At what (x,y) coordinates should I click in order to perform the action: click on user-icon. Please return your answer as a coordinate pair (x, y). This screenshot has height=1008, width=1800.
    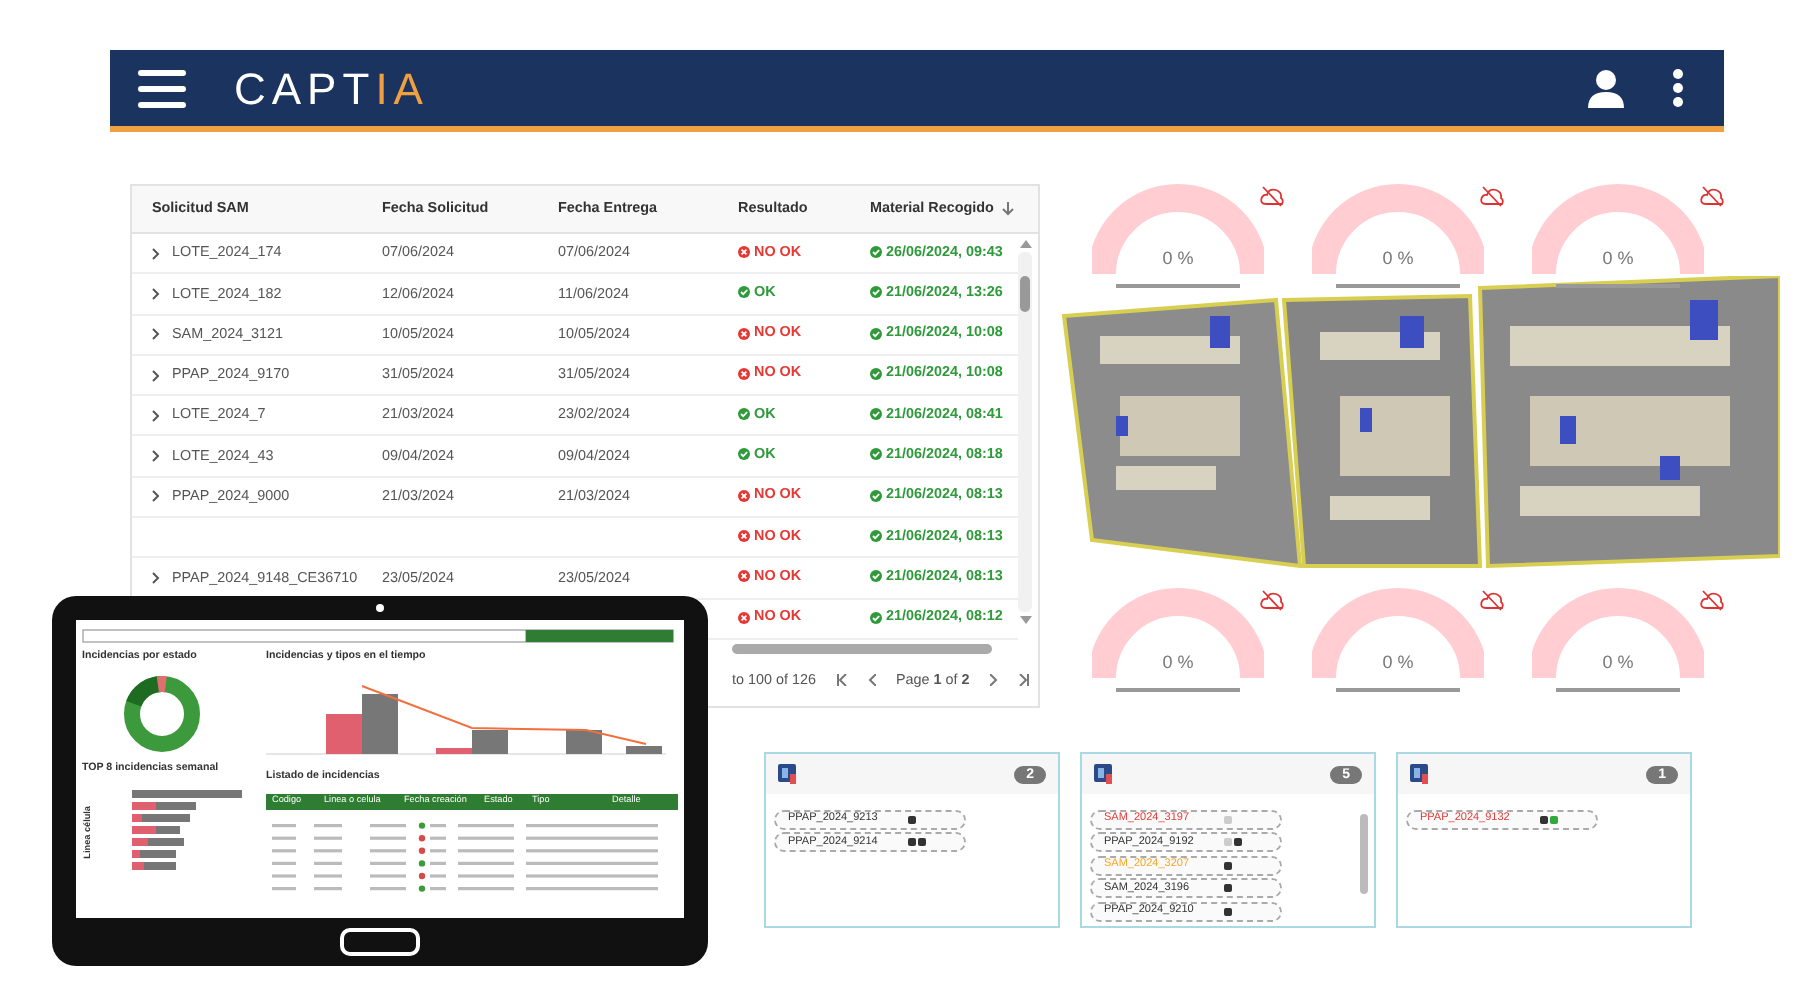
    Looking at the image, I should click on (1606, 88).